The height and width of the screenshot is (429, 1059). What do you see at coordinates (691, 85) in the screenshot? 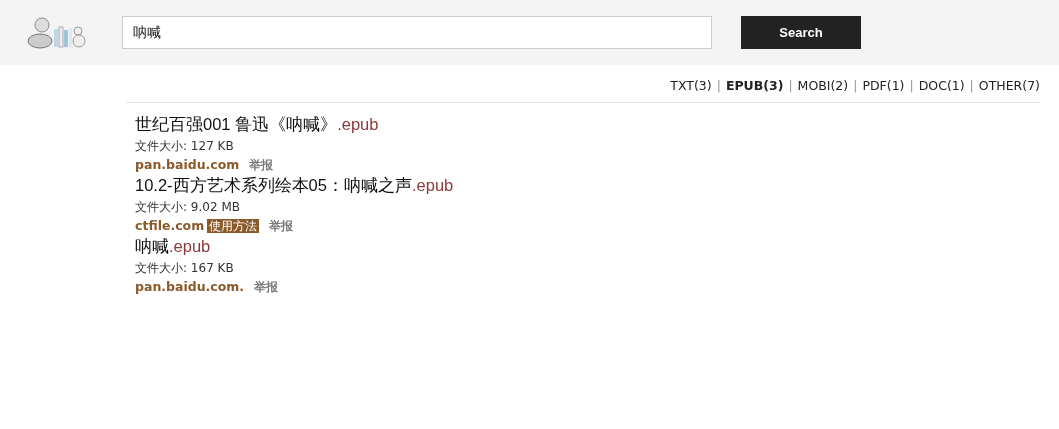
I see `format-filter-link: TXT(3)` at bounding box center [691, 85].